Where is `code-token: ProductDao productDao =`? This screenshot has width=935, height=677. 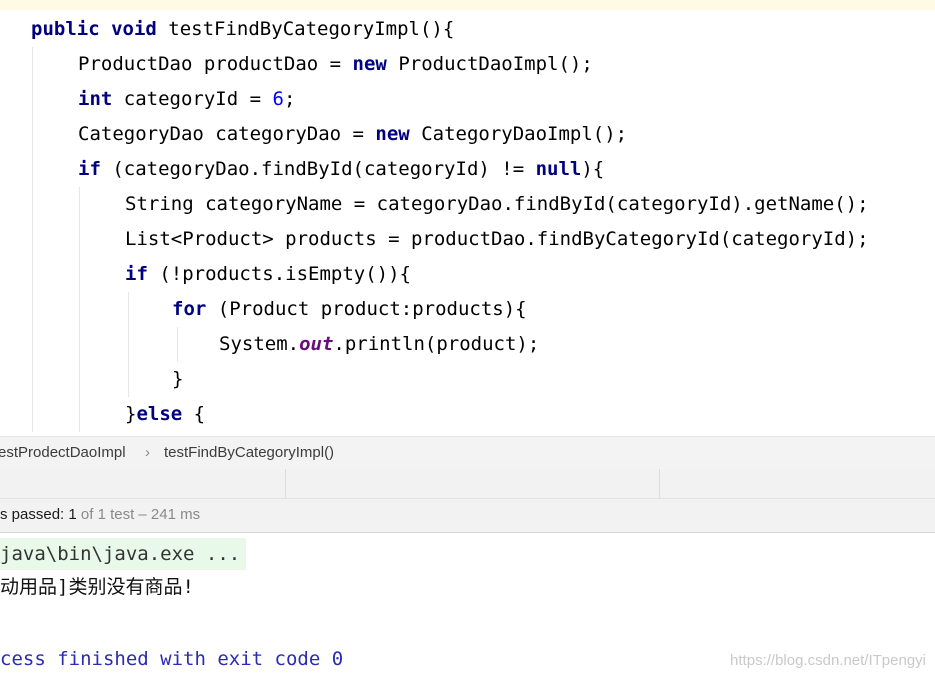
code-token: ProductDao productDao = is located at coordinates (215, 64).